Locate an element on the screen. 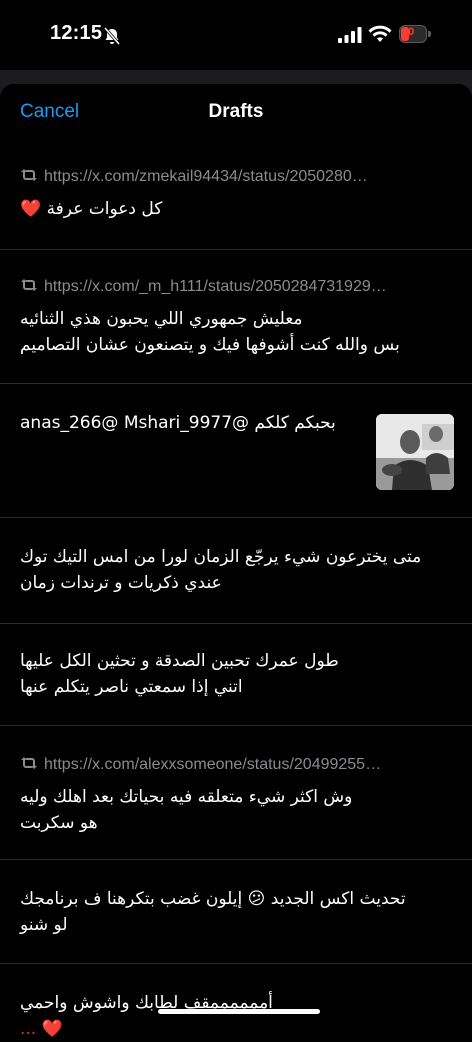 This screenshot has height=1042, width=472. home-indicator is located at coordinates (239, 1011).